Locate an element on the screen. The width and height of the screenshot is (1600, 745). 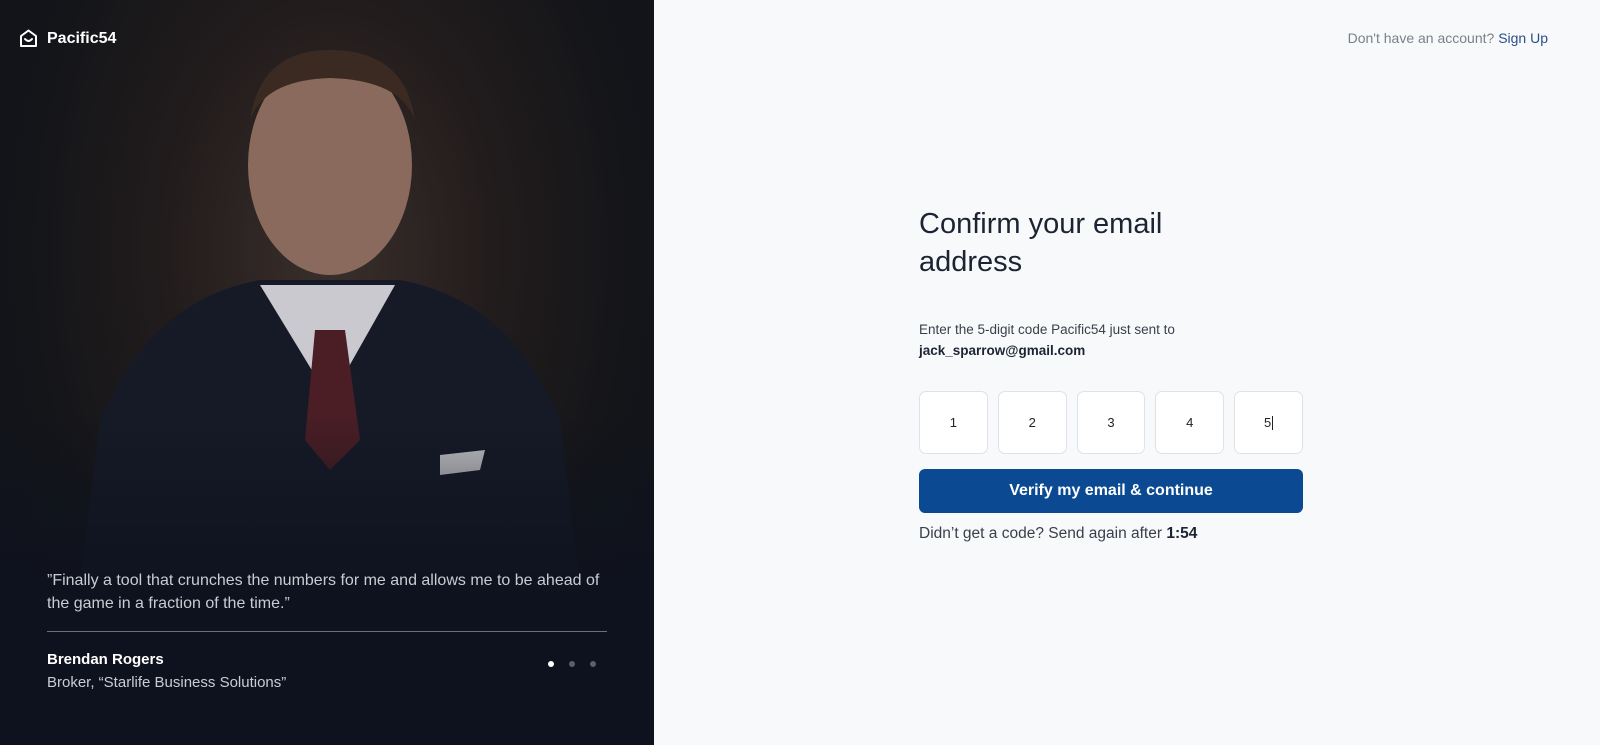
brand-name: Pacific54 is located at coordinates (82, 38).